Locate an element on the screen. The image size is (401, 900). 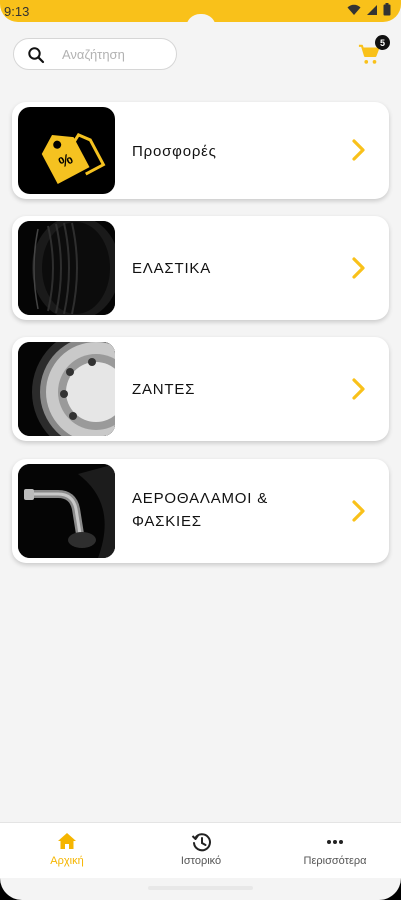
camera-notch is located at coordinates (201, 21).